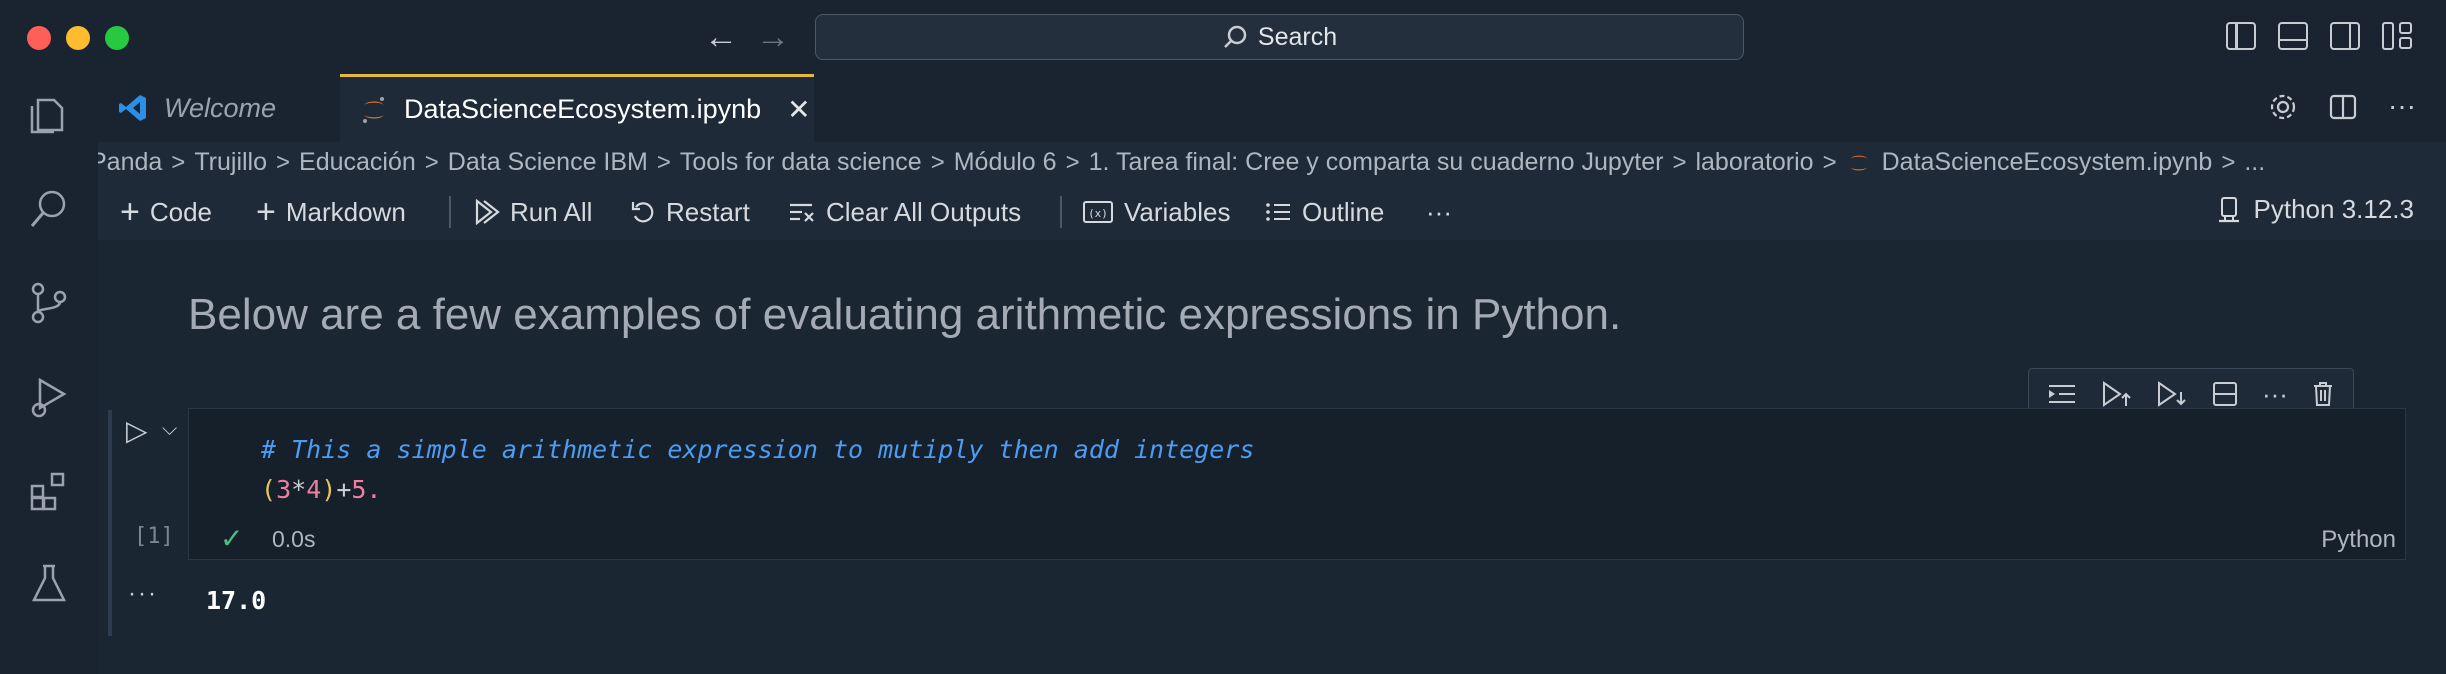 This screenshot has width=2446, height=674. Describe the element at coordinates (169, 429) in the screenshot. I see `chevron-down-icon: ⌵` at that location.